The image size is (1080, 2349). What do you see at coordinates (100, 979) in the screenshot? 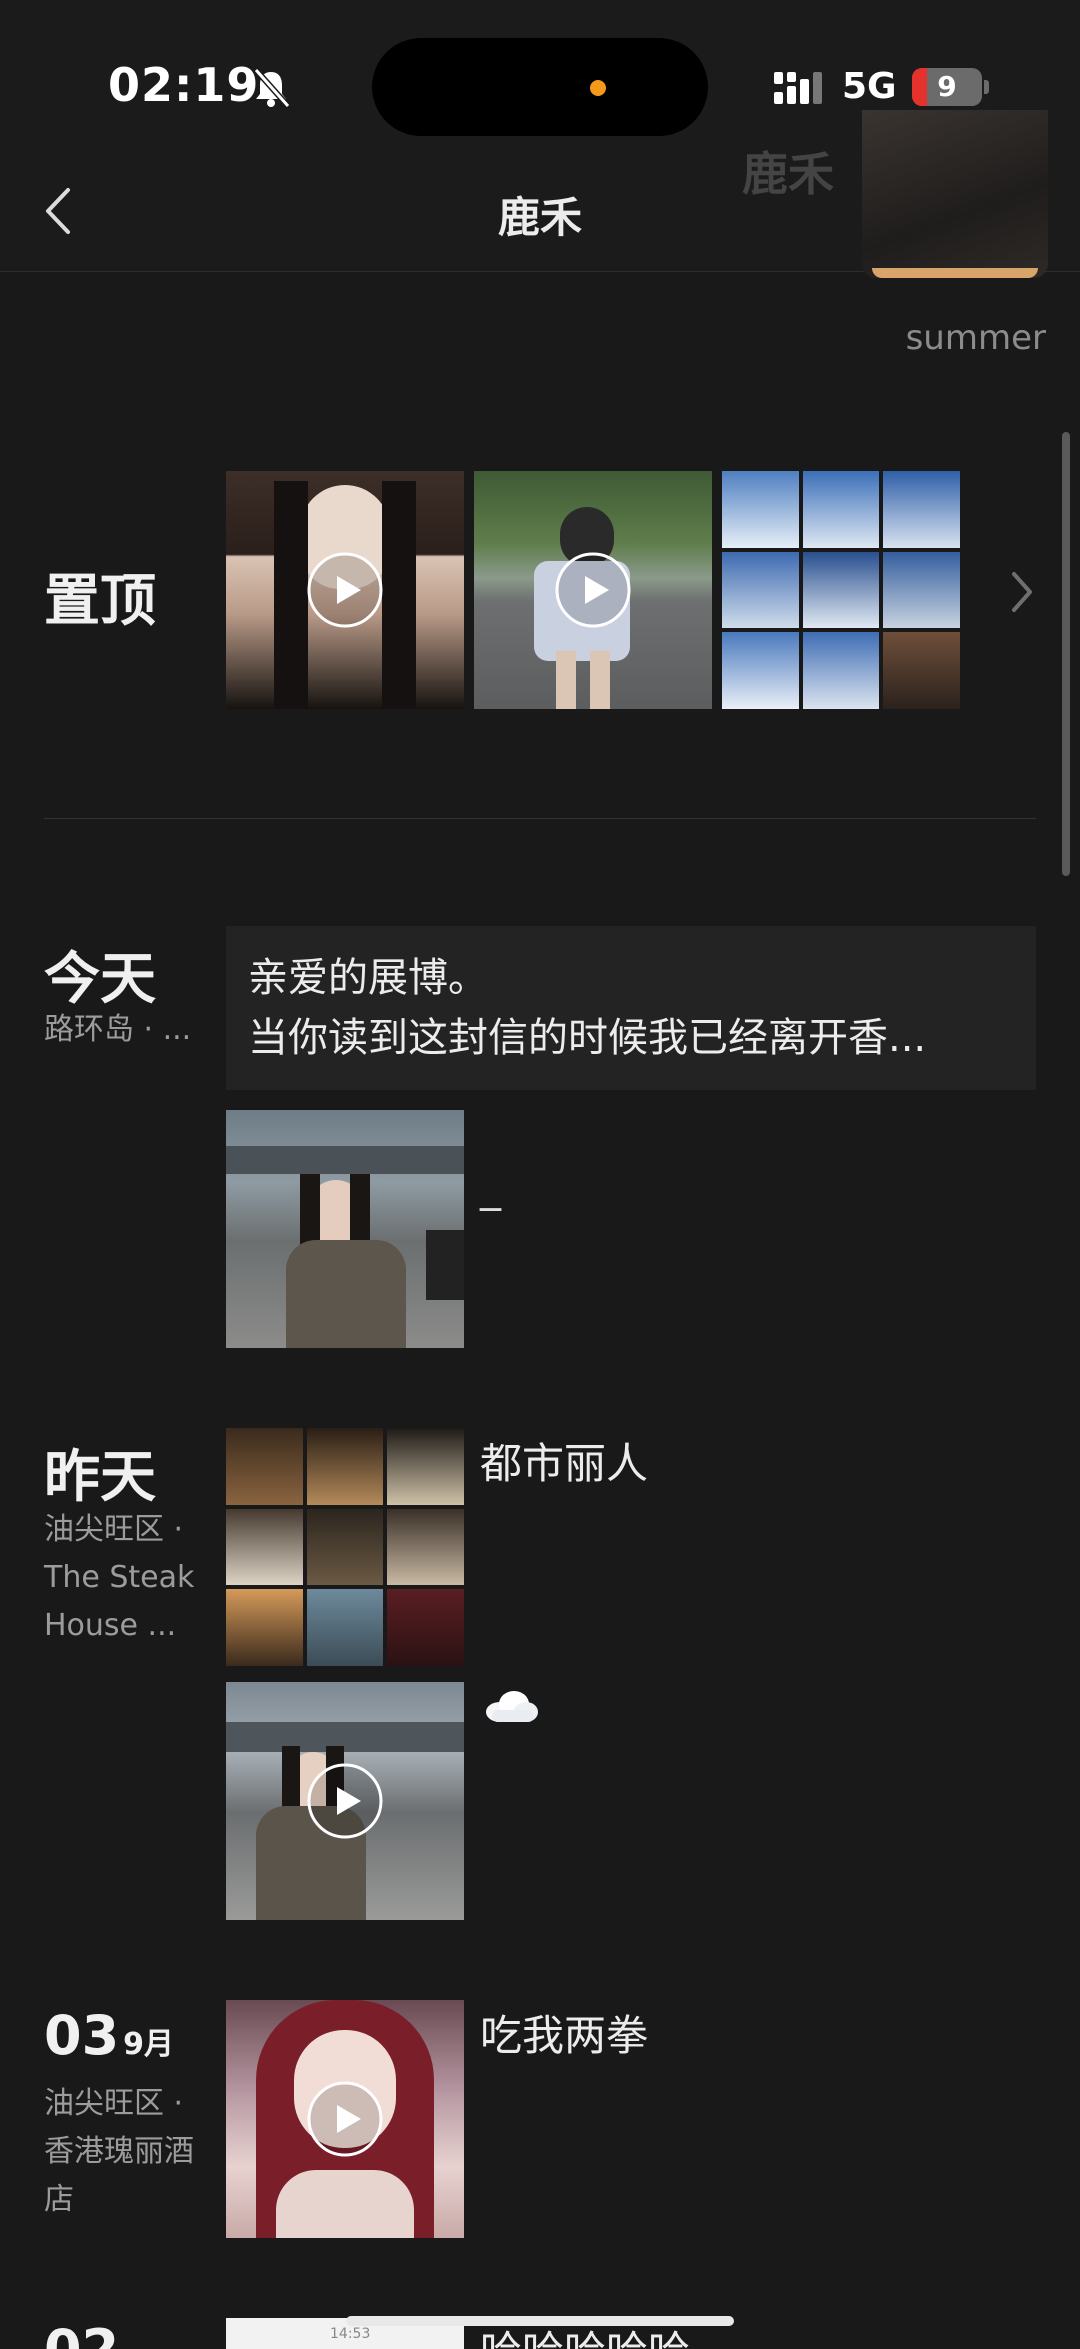
I see `post-date: 今天` at bounding box center [100, 979].